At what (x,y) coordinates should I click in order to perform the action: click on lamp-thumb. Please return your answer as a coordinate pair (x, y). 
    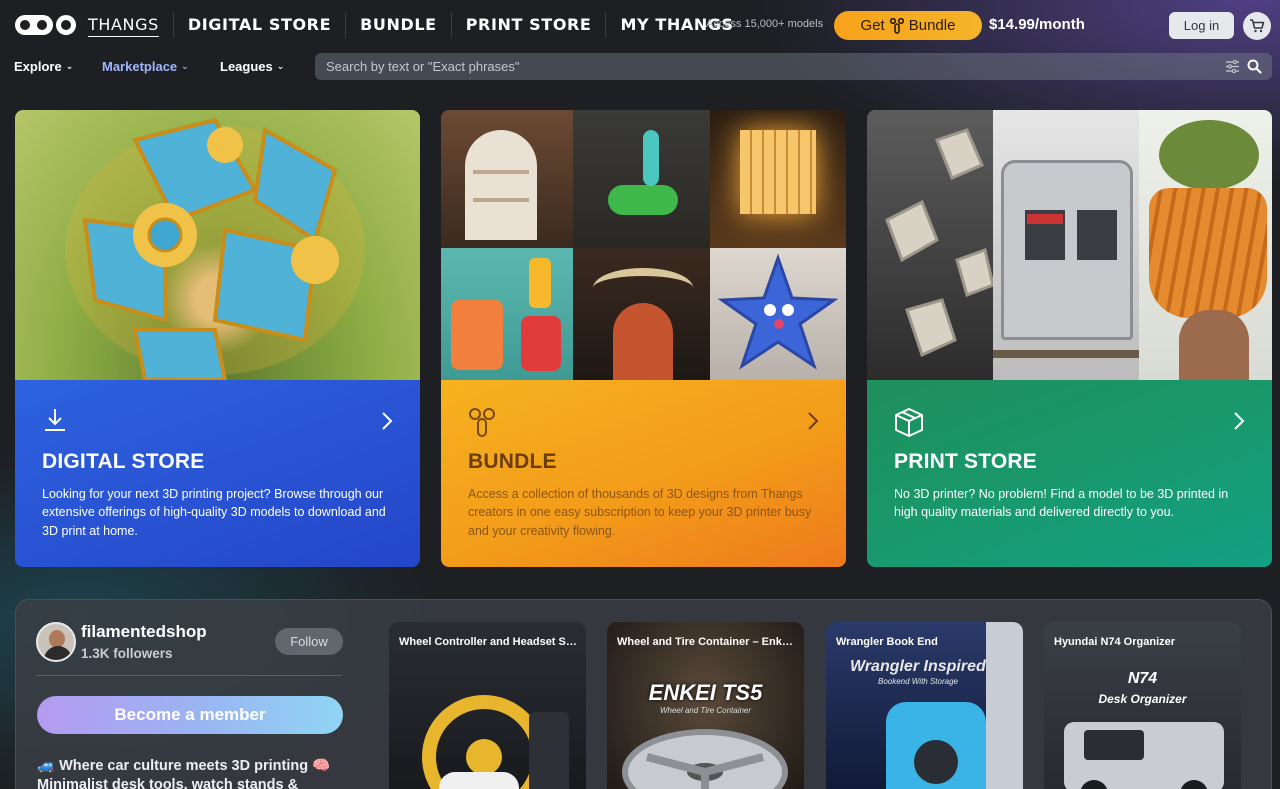
    Looking at the image, I should click on (778, 179).